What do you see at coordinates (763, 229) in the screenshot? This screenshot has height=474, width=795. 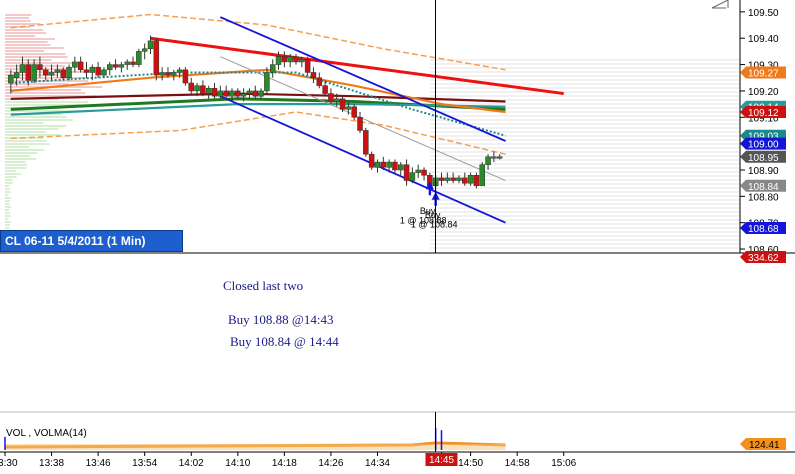 I see `price-tag-label: 108.68` at bounding box center [763, 229].